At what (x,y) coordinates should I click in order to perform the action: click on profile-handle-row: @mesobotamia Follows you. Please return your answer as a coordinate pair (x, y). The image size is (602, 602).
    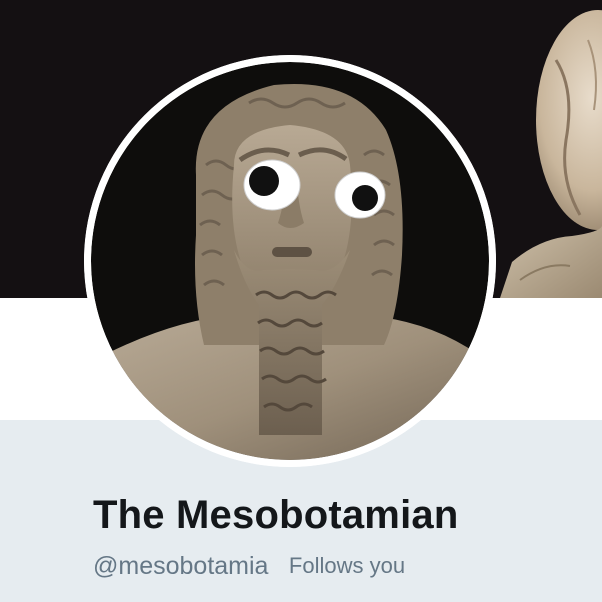
    Looking at the image, I should click on (249, 568).